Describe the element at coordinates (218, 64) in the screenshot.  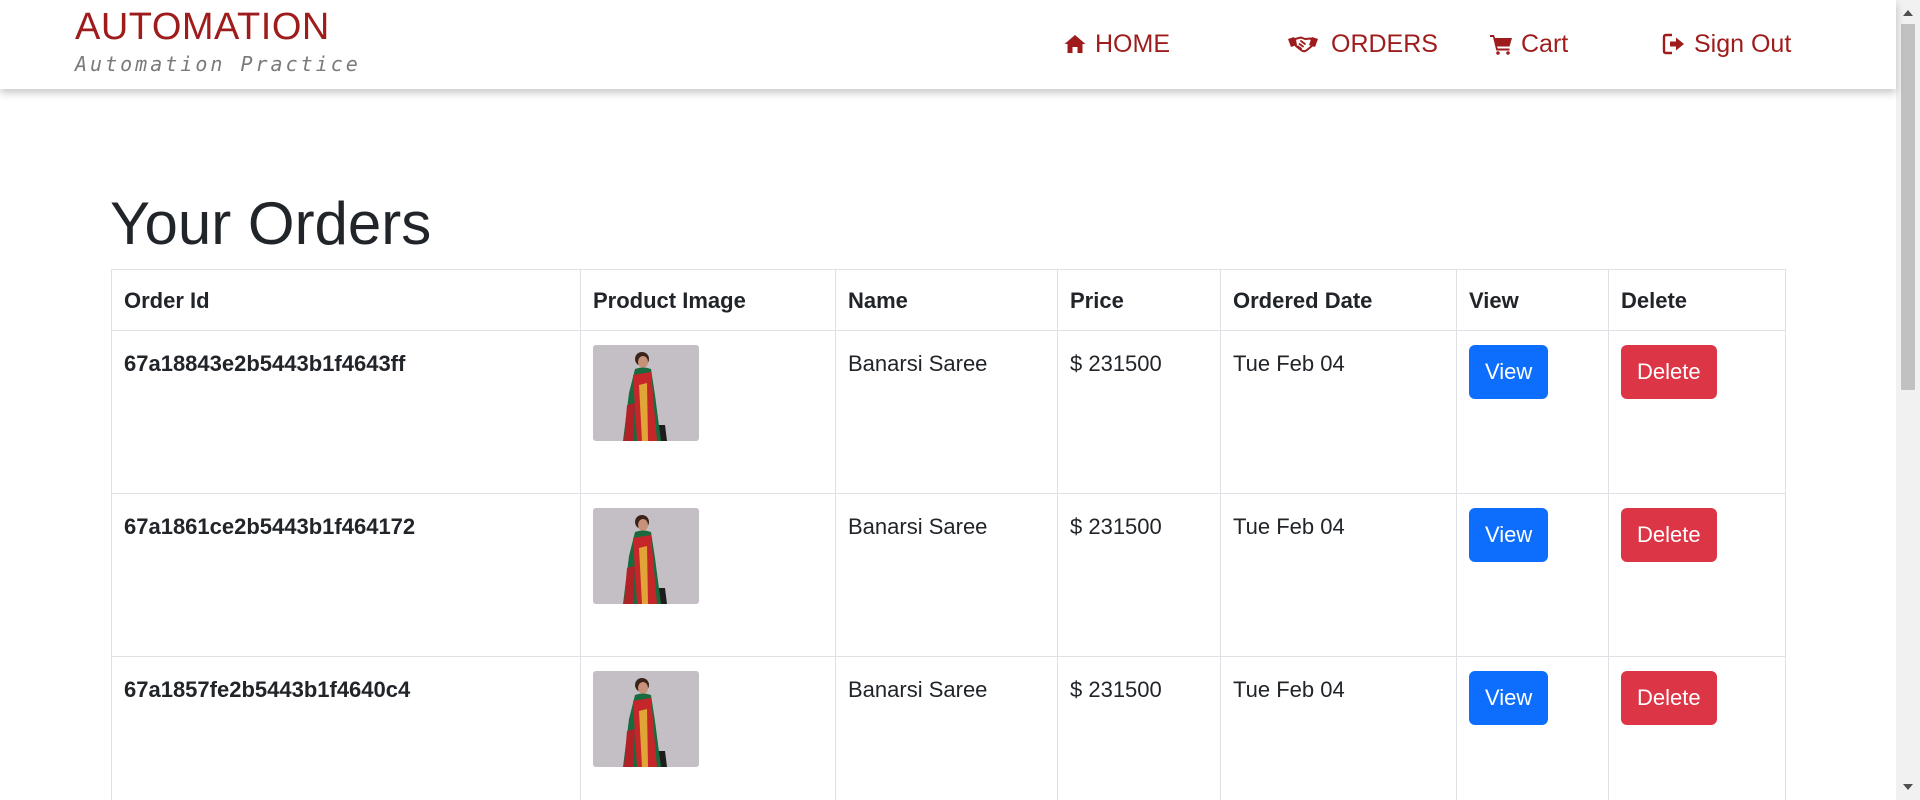
I see `brand-subtitle: Automation Practice` at that location.